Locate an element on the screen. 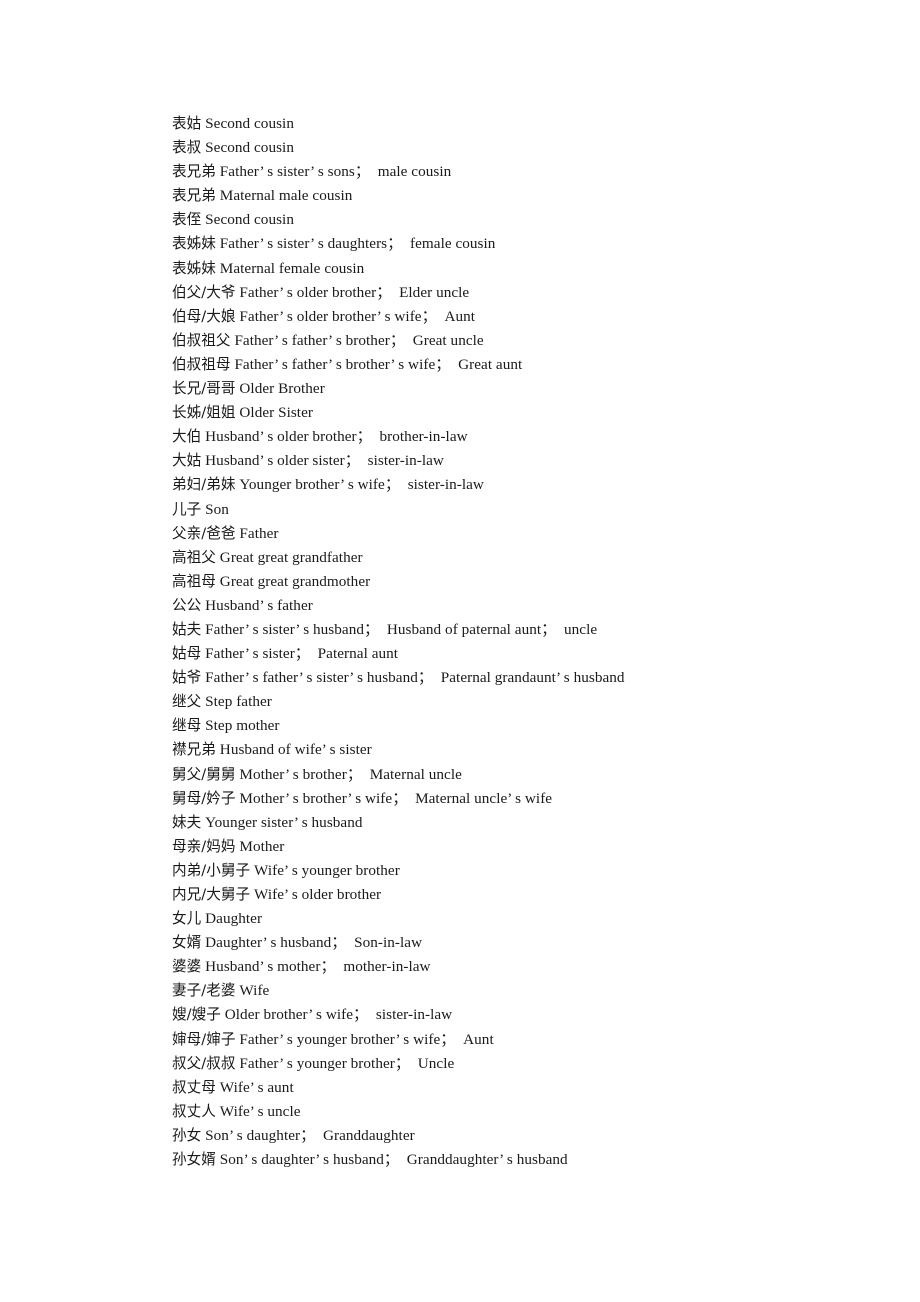 Image resolution: width=920 pixels, height=1302 pixels. glossary-entry: 母亲/妈妈 Mother is located at coordinates (522, 847).